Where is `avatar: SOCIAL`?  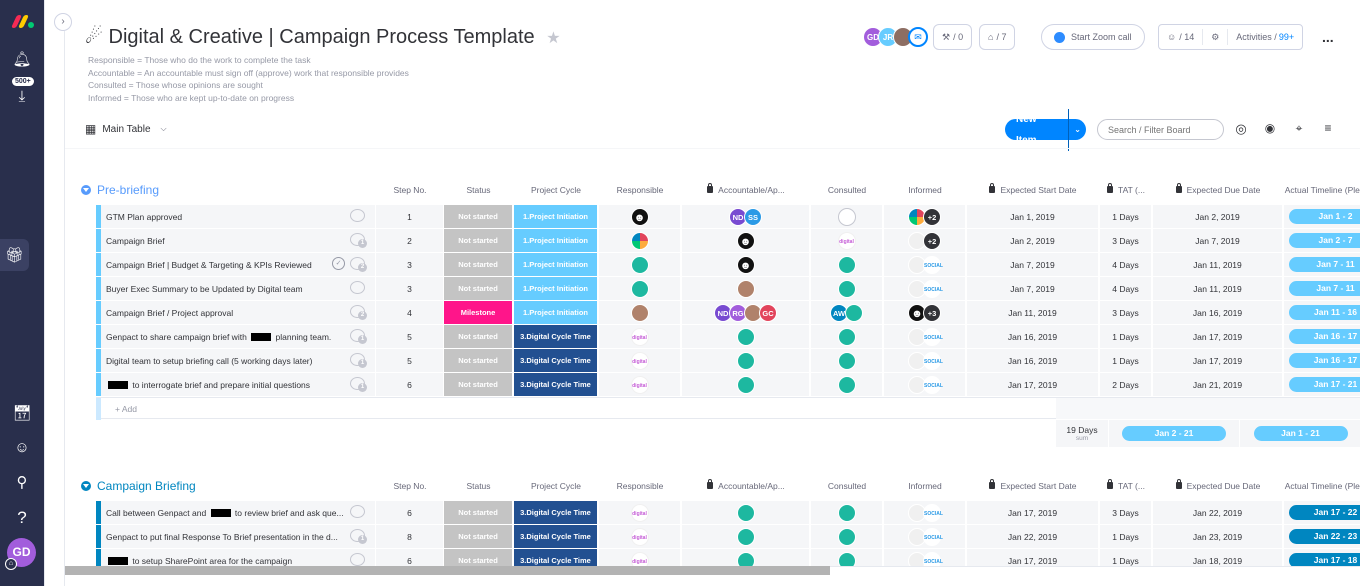
avatar: SOCIAL is located at coordinates (933, 288).